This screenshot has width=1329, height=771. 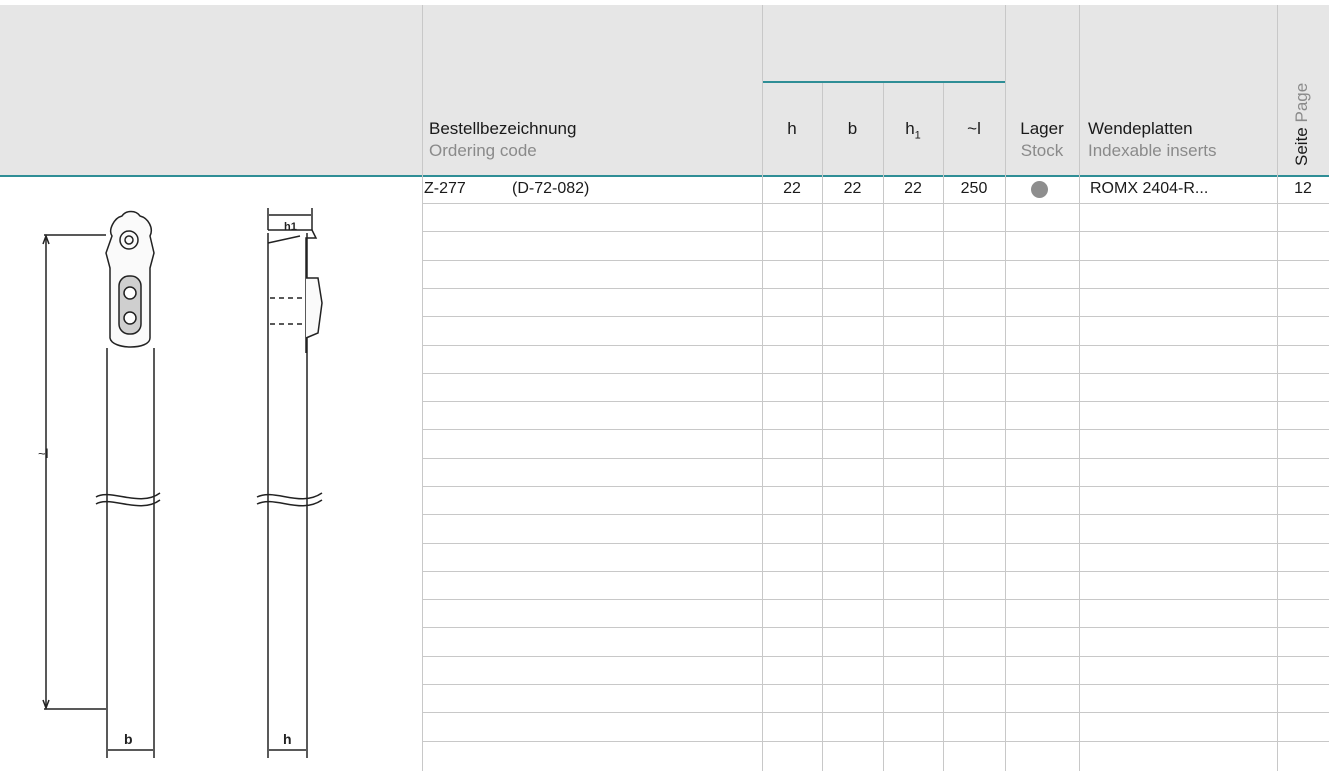 I want to click on row-h: 22, so click(x=792, y=188).